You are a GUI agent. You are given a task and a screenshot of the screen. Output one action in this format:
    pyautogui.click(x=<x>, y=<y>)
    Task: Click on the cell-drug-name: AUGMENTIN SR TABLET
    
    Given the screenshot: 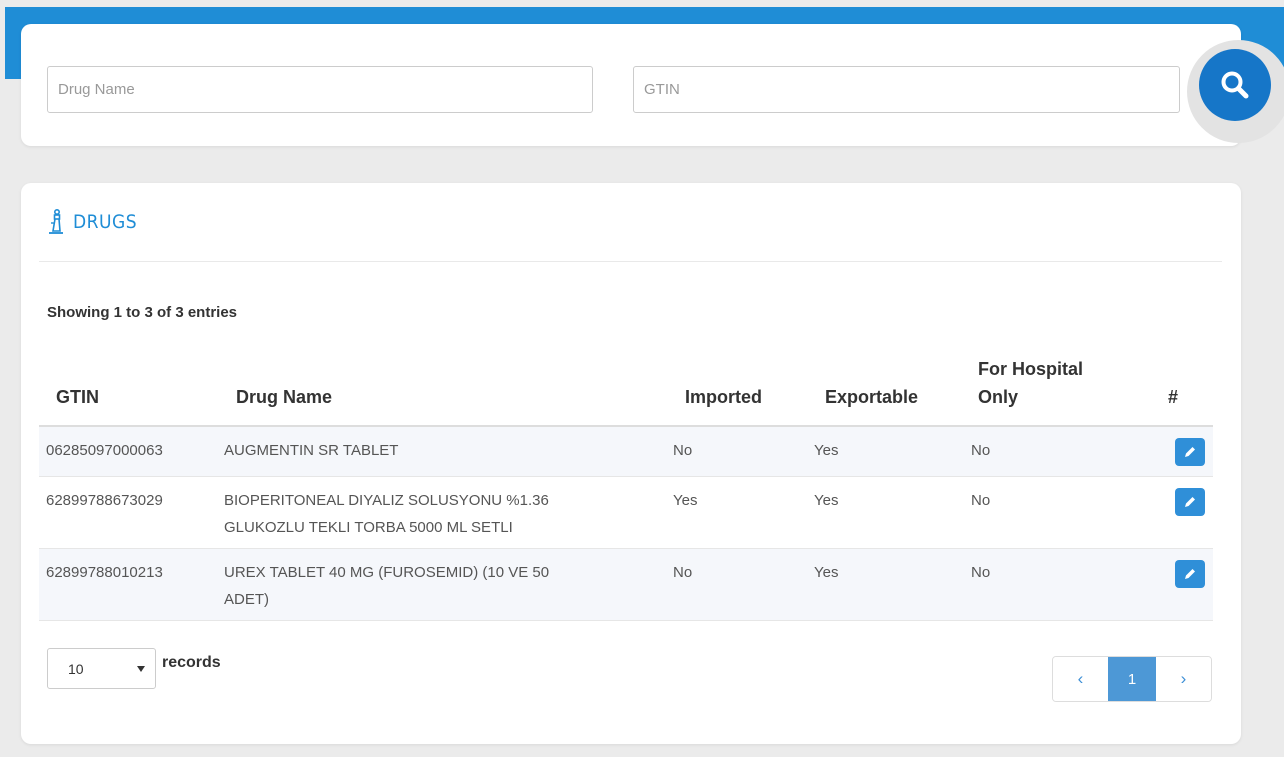 What is the action you would take?
    pyautogui.click(x=444, y=451)
    